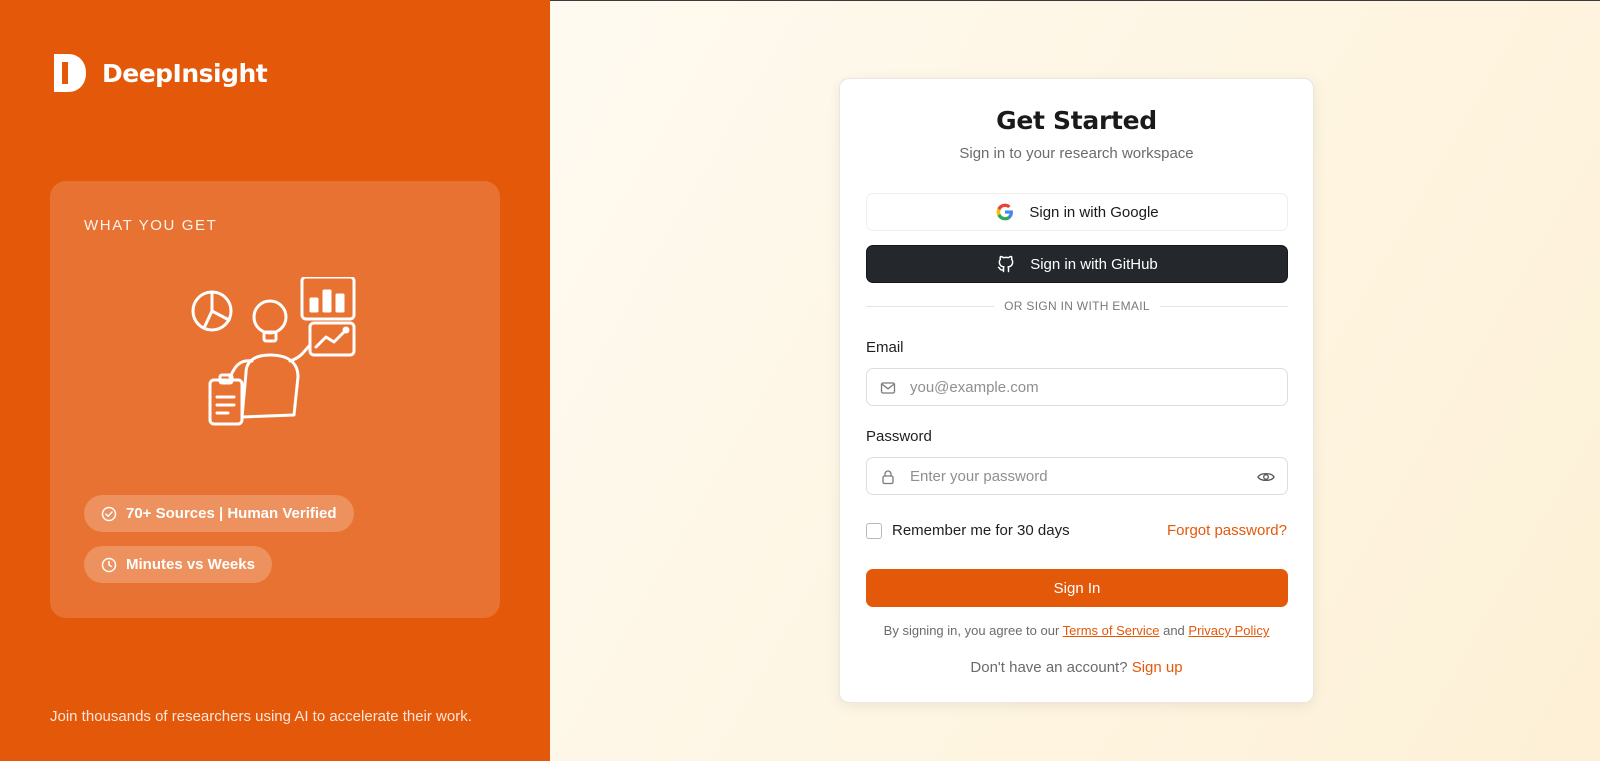 The image size is (1600, 761). I want to click on signin-button-label: Sign In, so click(1077, 588).